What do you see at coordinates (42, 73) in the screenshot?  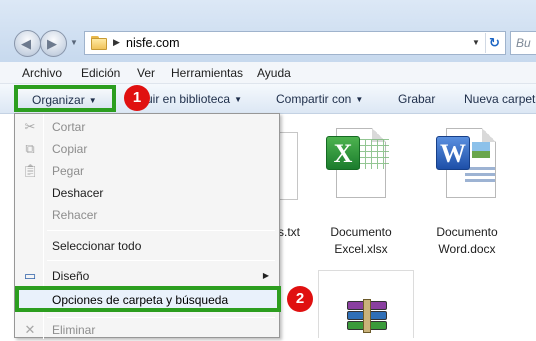 I see `menu-archivo: Archivo` at bounding box center [42, 73].